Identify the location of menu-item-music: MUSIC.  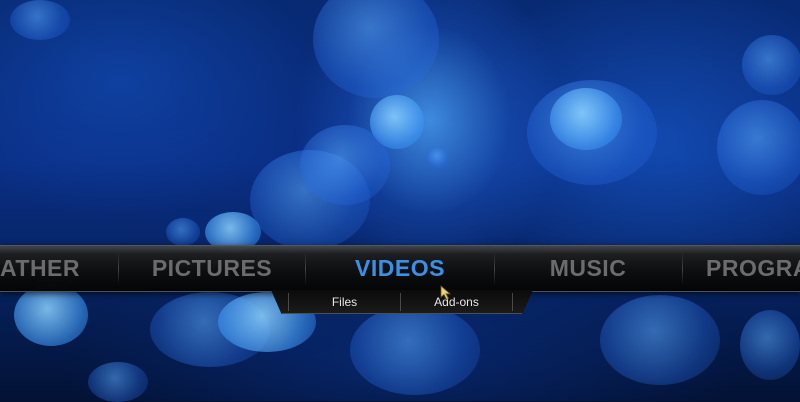
(588, 268).